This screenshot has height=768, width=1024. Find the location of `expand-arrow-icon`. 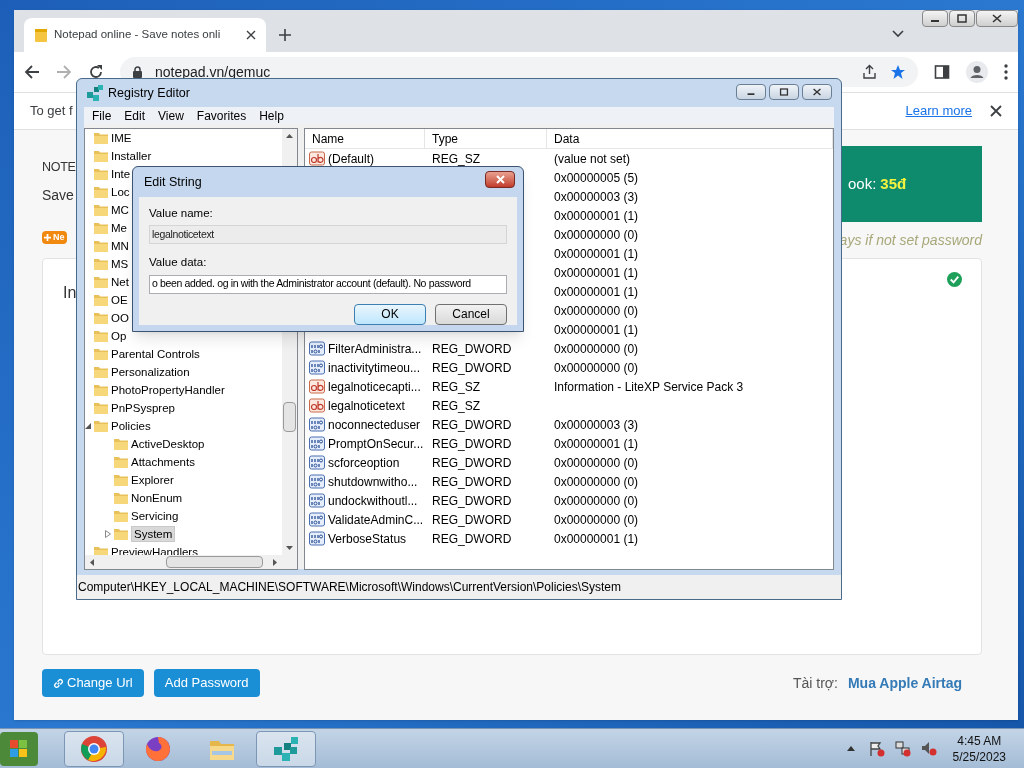

expand-arrow-icon is located at coordinates (108, 534).